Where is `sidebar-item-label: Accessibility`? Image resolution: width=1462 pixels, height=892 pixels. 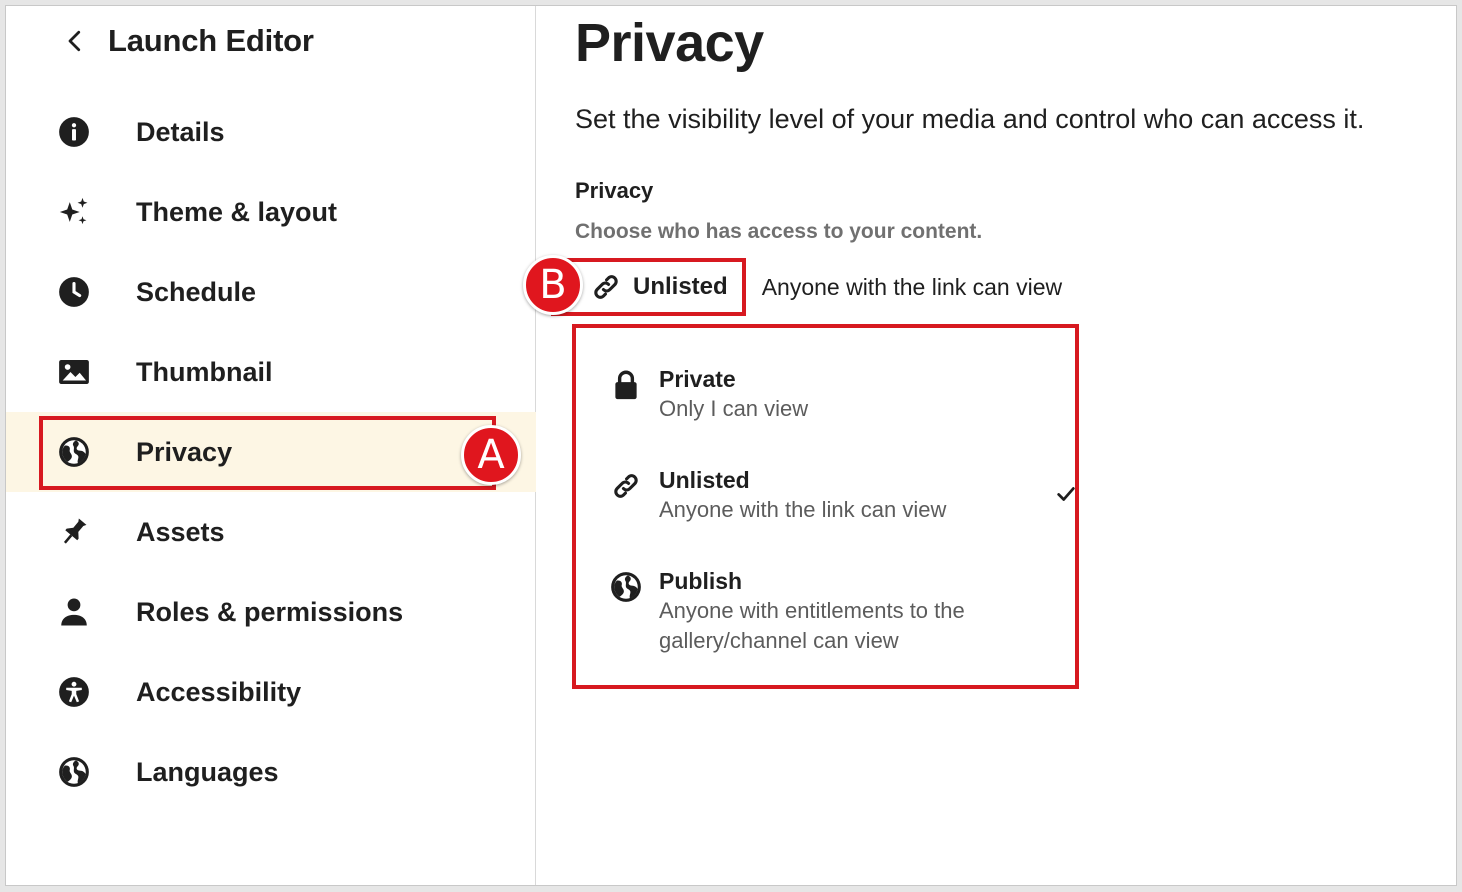
sidebar-item-label: Accessibility is located at coordinates (219, 691).